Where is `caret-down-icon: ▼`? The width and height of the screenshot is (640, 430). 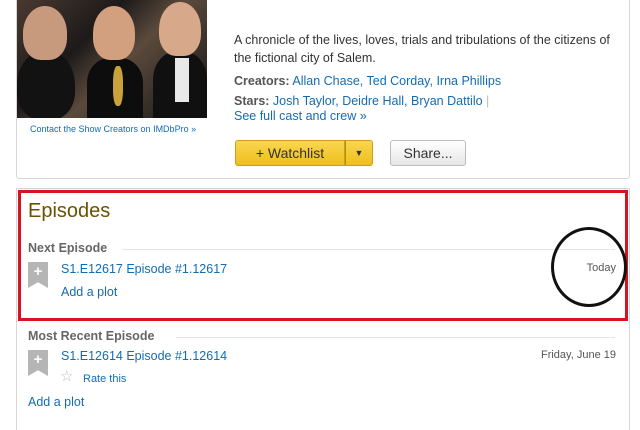 caret-down-icon: ▼ is located at coordinates (359, 153).